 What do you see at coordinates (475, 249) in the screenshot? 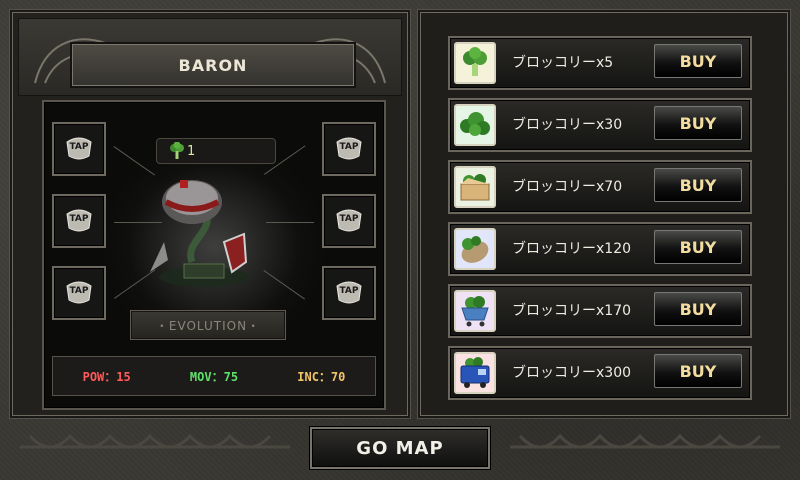
I see `broccoli-sack-icon` at bounding box center [475, 249].